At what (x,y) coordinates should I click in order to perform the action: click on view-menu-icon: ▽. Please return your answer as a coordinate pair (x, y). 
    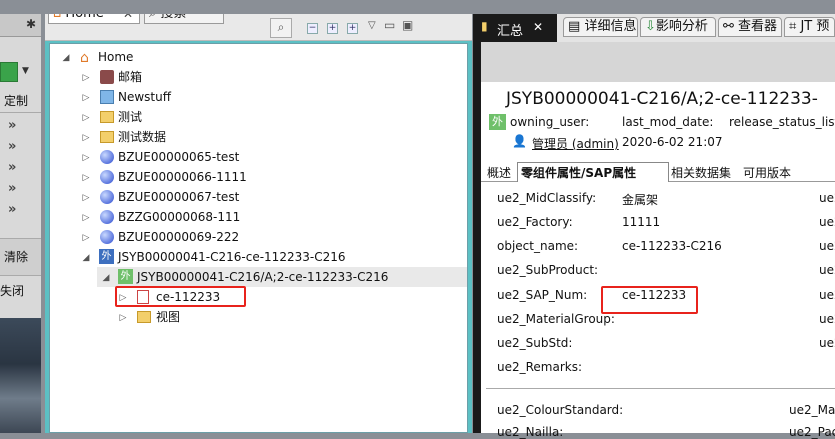
    Looking at the image, I should click on (372, 25).